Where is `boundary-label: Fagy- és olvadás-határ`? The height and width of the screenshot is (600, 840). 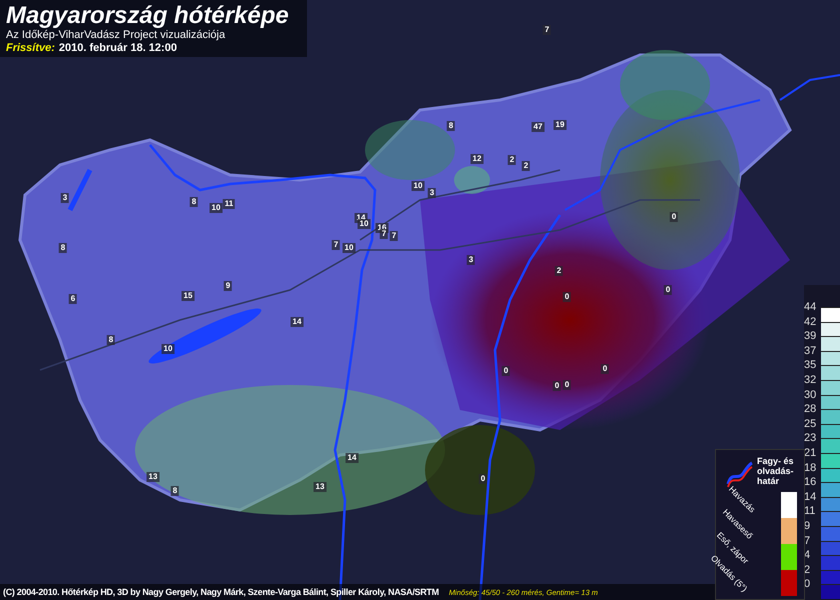 boundary-label: Fagy- és olvadás-határ is located at coordinates (776, 471).